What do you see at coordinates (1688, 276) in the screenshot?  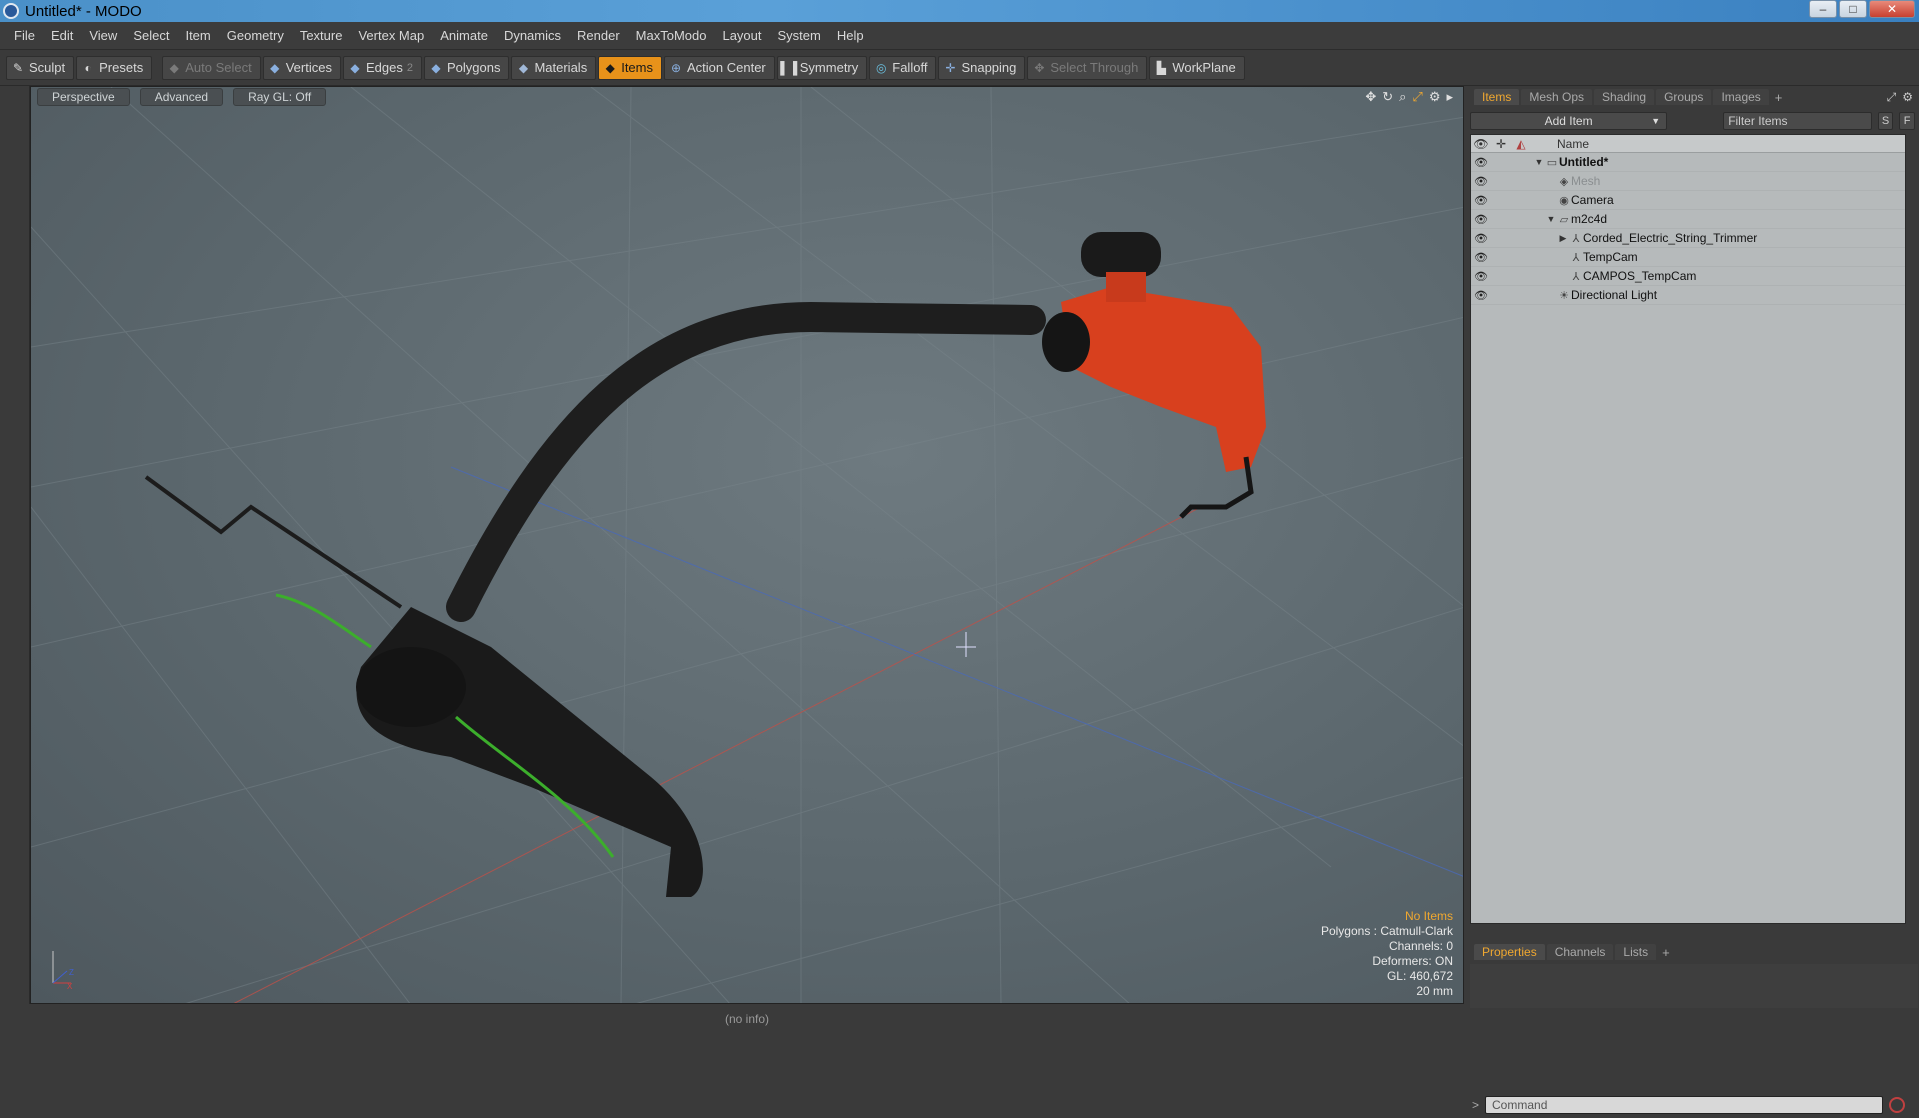 I see `tree-item-campos-tempcam: 👁 ⅄ CAMPOS_TempCam` at bounding box center [1688, 276].